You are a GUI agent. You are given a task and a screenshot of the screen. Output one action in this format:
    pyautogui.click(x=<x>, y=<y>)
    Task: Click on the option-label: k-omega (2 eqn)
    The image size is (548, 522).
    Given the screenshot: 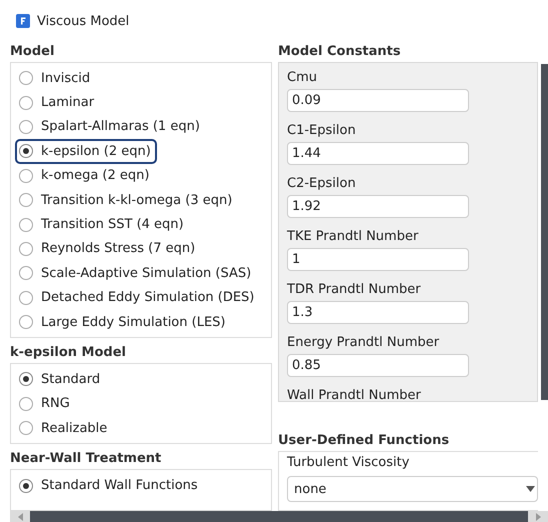 What is the action you would take?
    pyautogui.click(x=95, y=176)
    